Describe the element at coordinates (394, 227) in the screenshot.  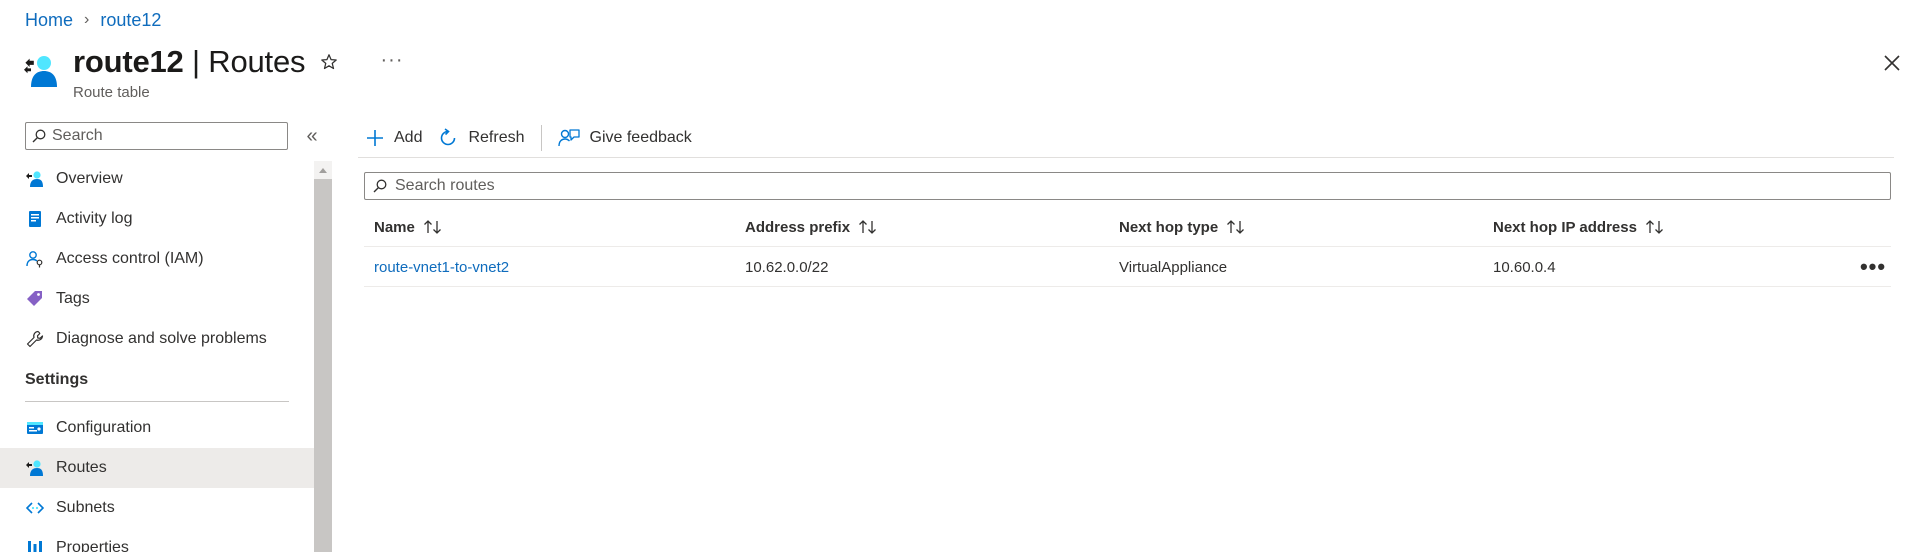
I see `column-header-label: Name` at that location.